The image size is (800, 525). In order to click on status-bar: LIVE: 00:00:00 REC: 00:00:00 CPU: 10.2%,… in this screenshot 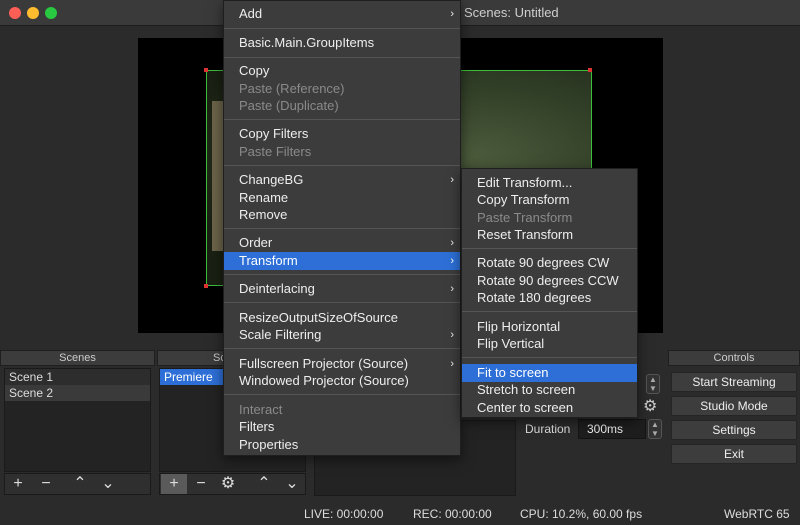, I will do `click(400, 514)`.